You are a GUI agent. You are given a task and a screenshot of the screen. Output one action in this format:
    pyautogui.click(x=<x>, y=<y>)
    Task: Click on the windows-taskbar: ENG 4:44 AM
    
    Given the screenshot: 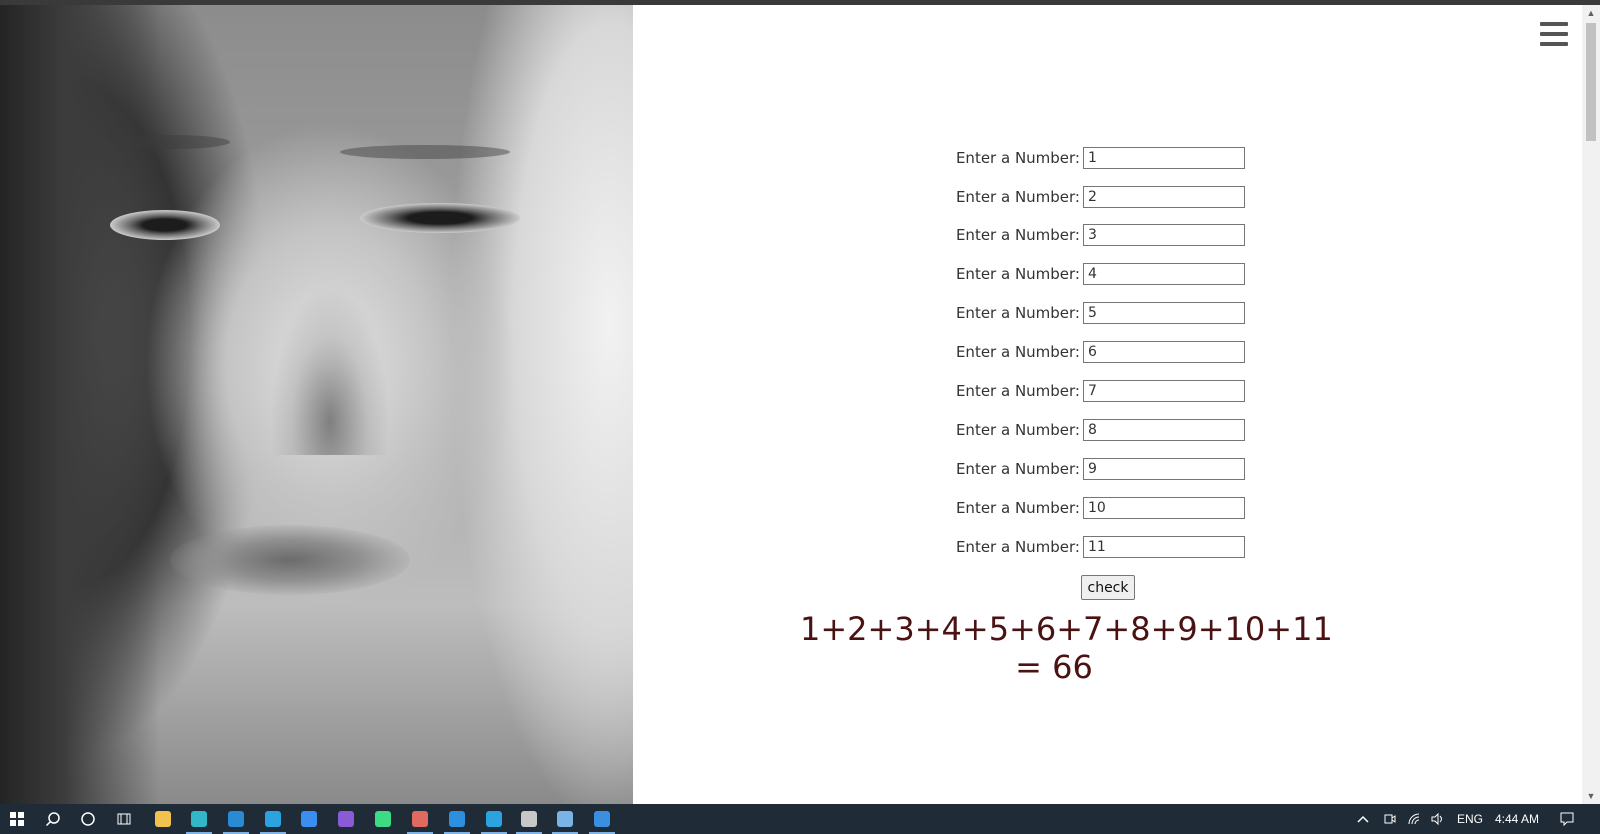 What is the action you would take?
    pyautogui.click(x=800, y=819)
    